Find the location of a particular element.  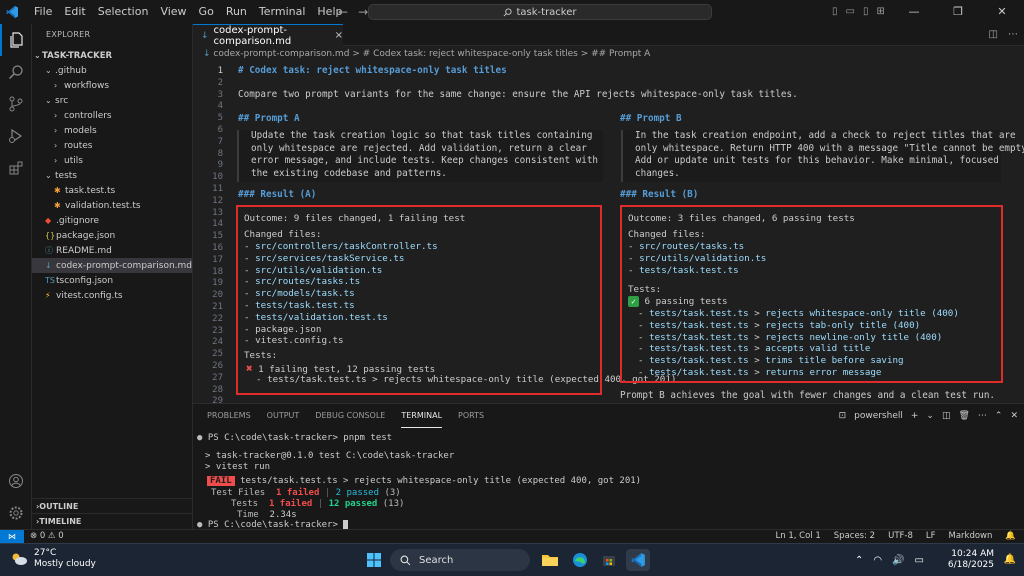

tab-output: OUTPUT is located at coordinates (283, 416).